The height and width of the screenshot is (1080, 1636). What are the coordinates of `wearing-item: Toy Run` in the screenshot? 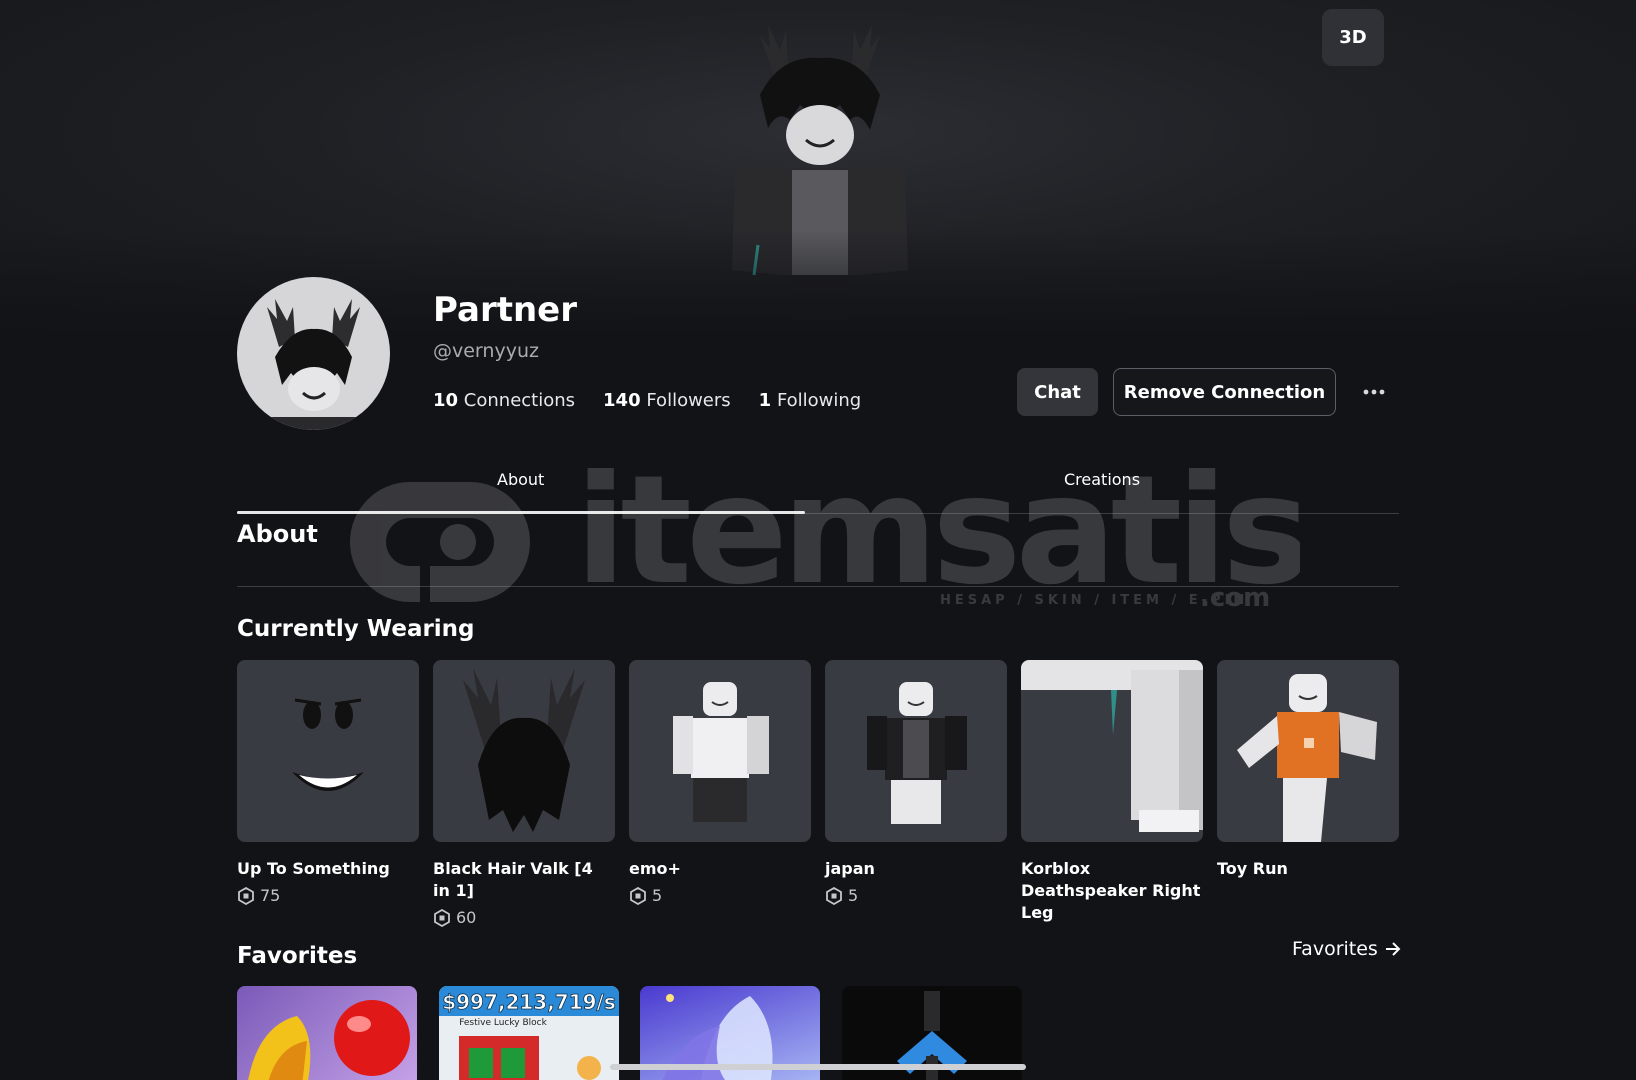 It's located at (1308, 770).